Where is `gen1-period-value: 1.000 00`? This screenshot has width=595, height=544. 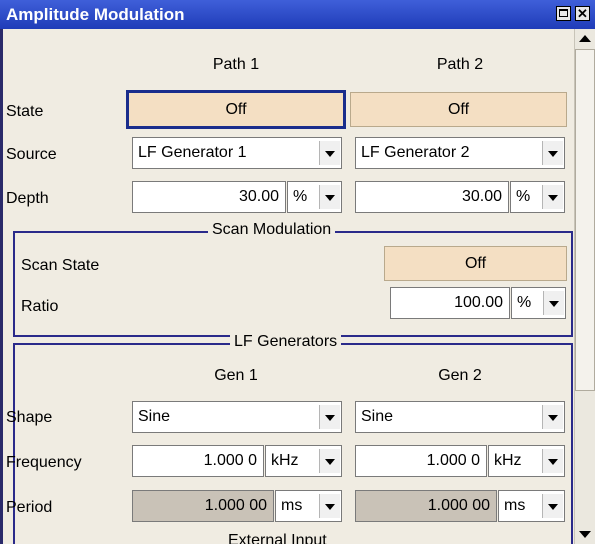
gen1-period-value: 1.000 00 is located at coordinates (203, 506).